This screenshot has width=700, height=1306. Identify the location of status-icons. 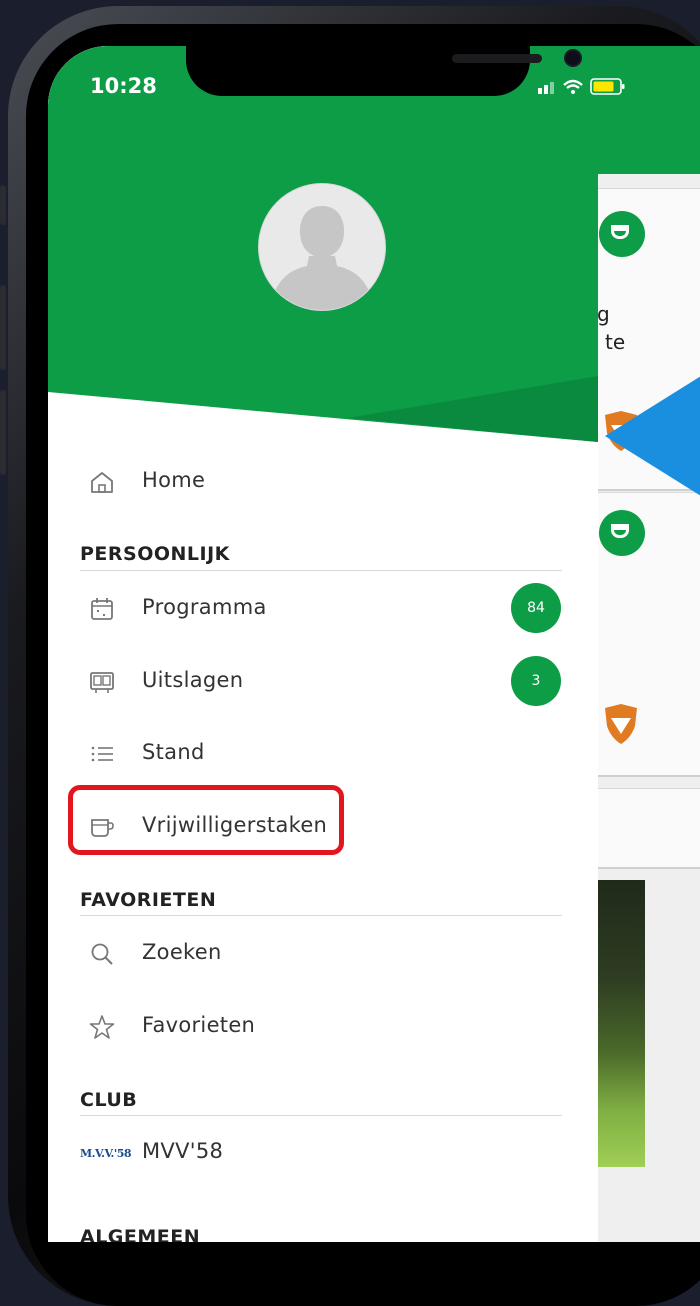
(581, 86).